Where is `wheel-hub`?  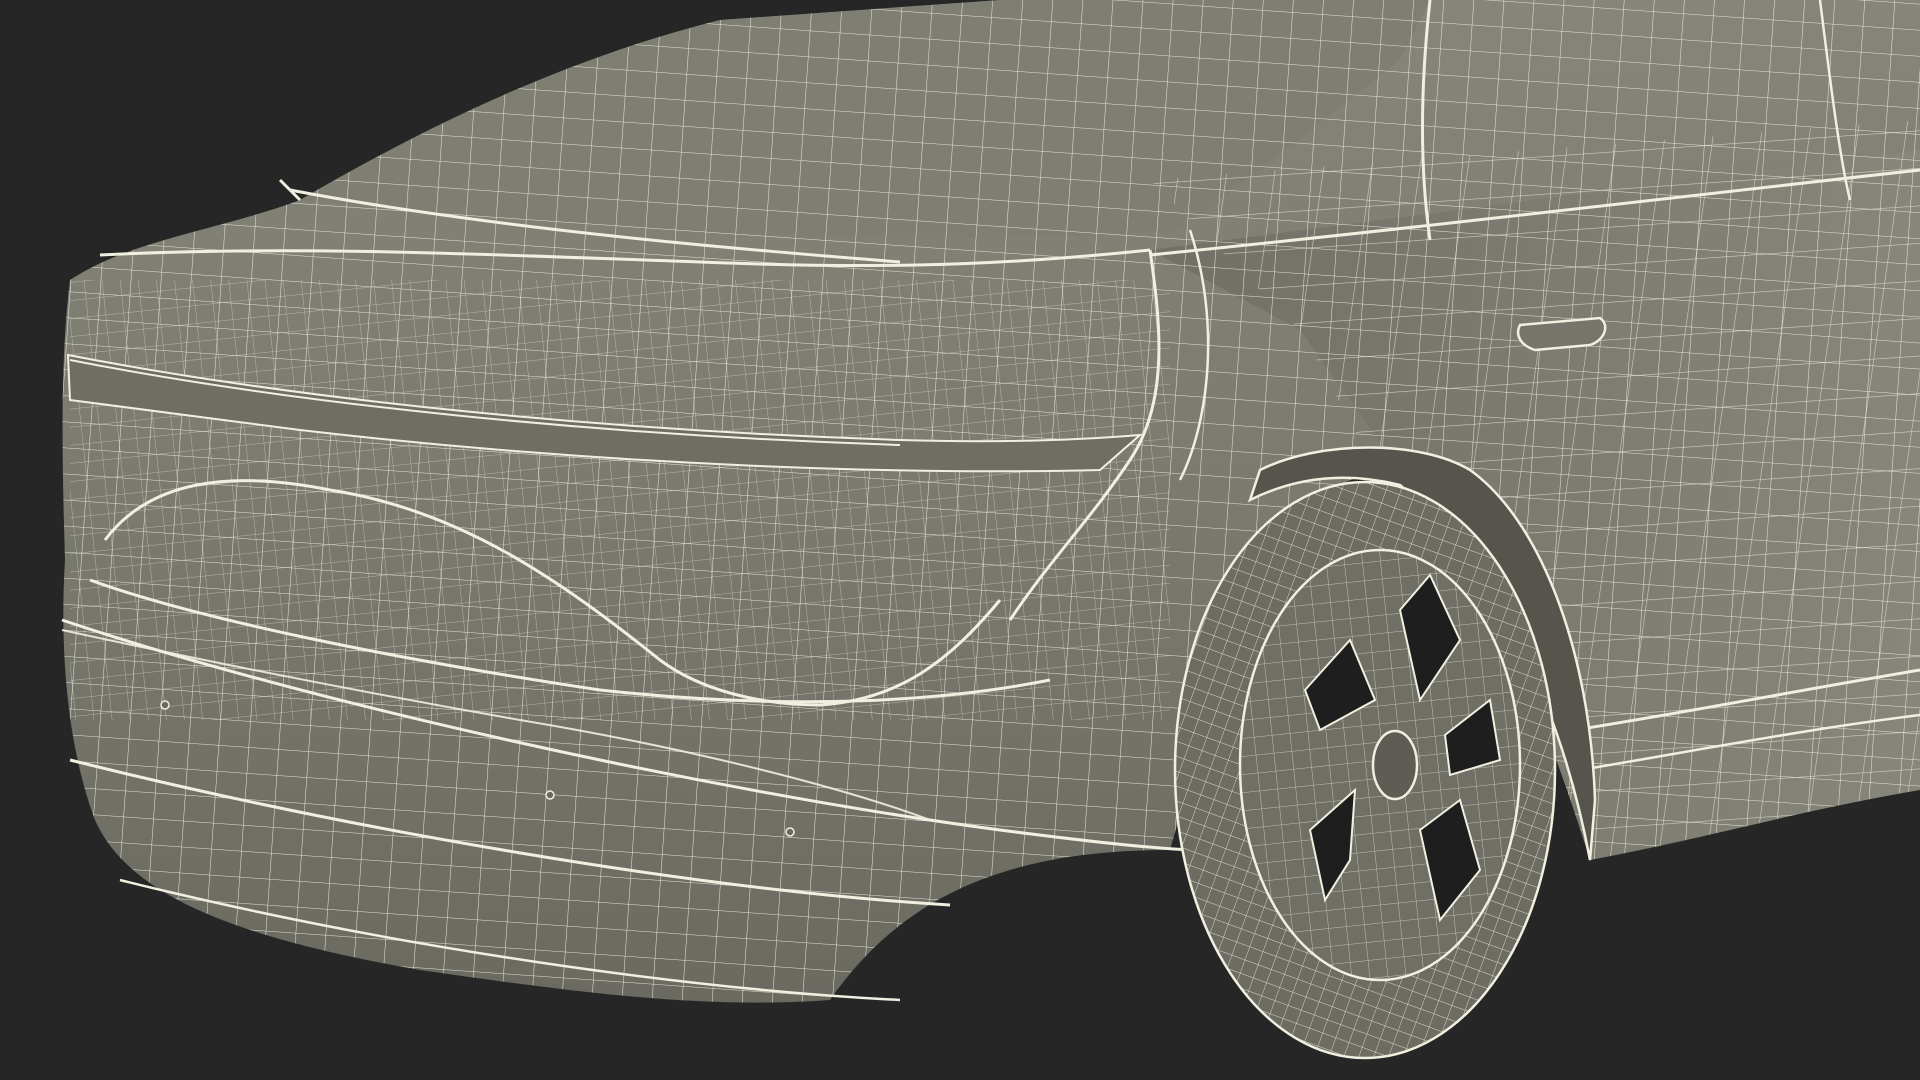 wheel-hub is located at coordinates (1395, 765).